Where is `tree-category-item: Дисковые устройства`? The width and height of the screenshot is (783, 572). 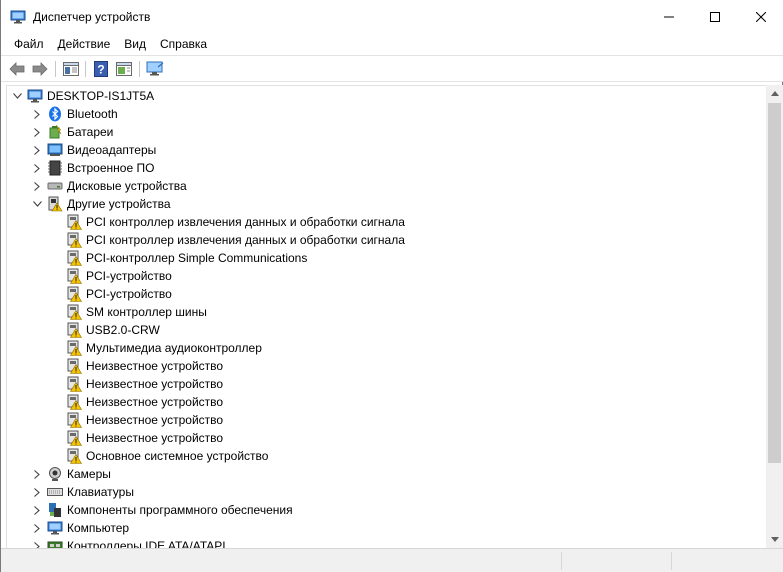
tree-category-item: Дисковые устройства is located at coordinates (109, 186).